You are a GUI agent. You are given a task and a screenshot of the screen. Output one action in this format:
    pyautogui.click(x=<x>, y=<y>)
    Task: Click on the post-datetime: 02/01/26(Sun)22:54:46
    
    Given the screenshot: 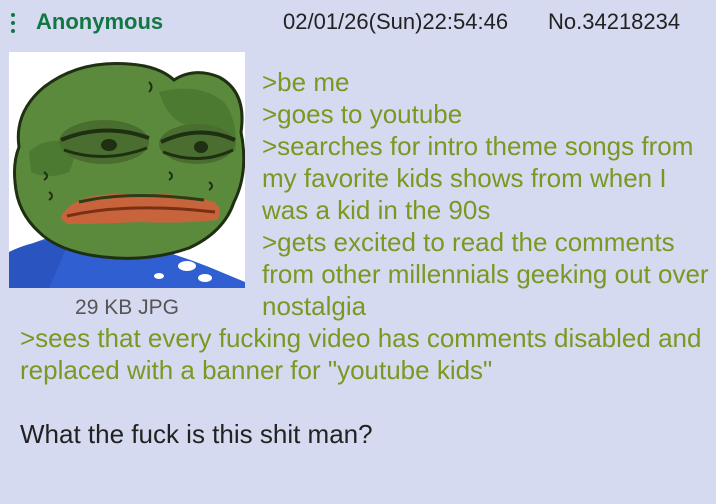 What is the action you would take?
    pyautogui.click(x=396, y=21)
    